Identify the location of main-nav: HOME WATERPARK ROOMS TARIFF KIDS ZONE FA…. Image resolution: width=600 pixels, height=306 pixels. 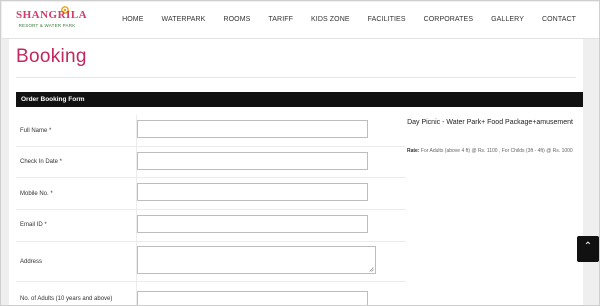
(340, 20).